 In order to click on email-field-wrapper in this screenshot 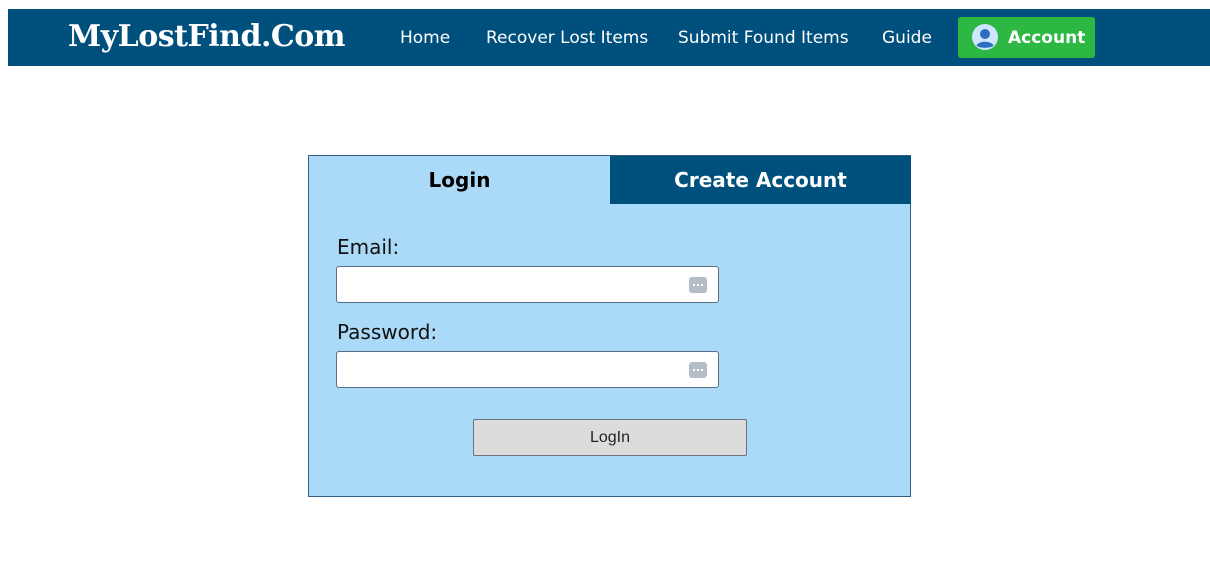, I will do `click(527, 284)`.